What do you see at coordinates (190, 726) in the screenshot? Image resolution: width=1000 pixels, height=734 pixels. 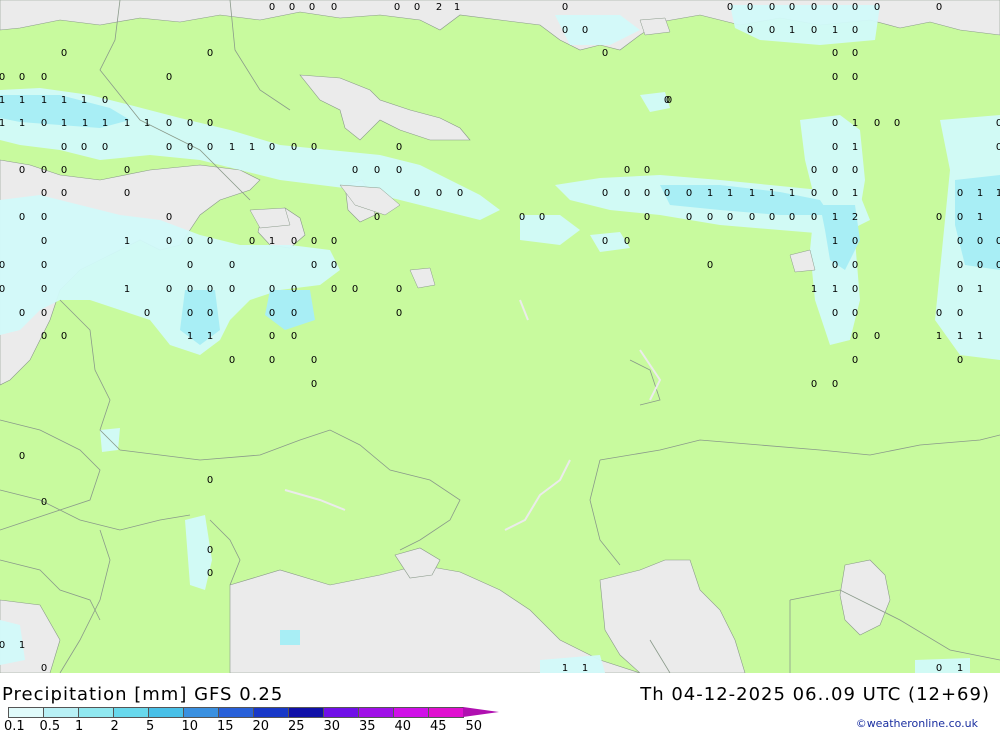 I see `legend-label: 10` at bounding box center [190, 726].